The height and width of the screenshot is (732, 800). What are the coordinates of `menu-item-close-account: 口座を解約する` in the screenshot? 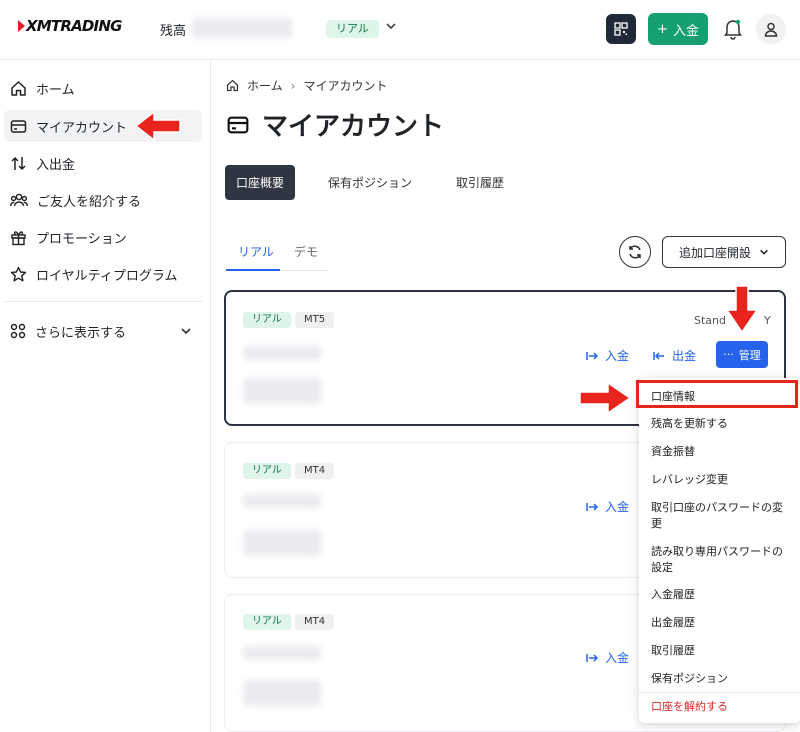 It's located at (722, 707).